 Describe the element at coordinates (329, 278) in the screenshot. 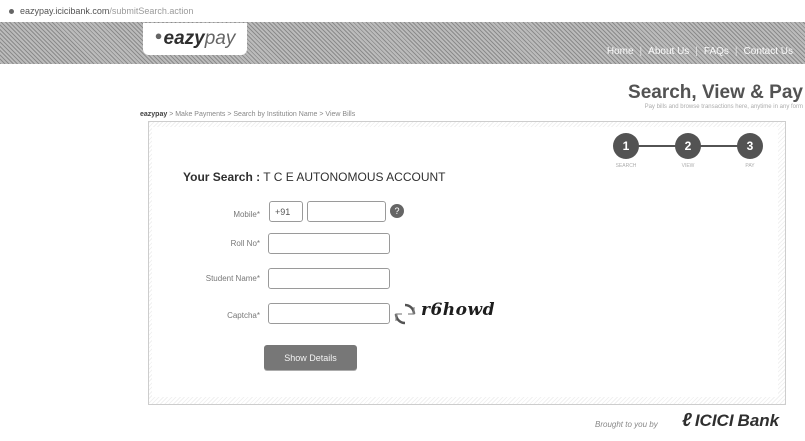

I see `student-name-input` at that location.